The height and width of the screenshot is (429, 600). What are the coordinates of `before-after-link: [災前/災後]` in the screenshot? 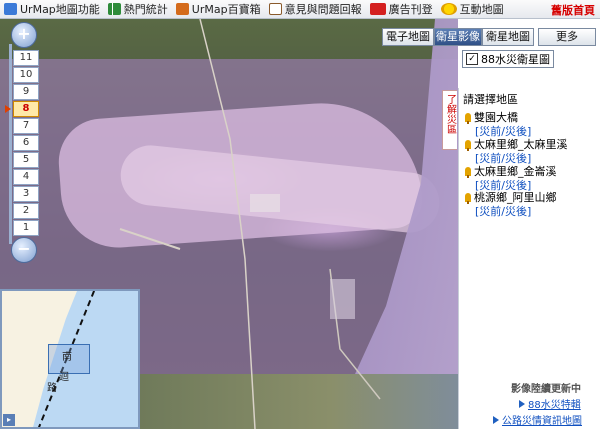 It's located at (503, 211).